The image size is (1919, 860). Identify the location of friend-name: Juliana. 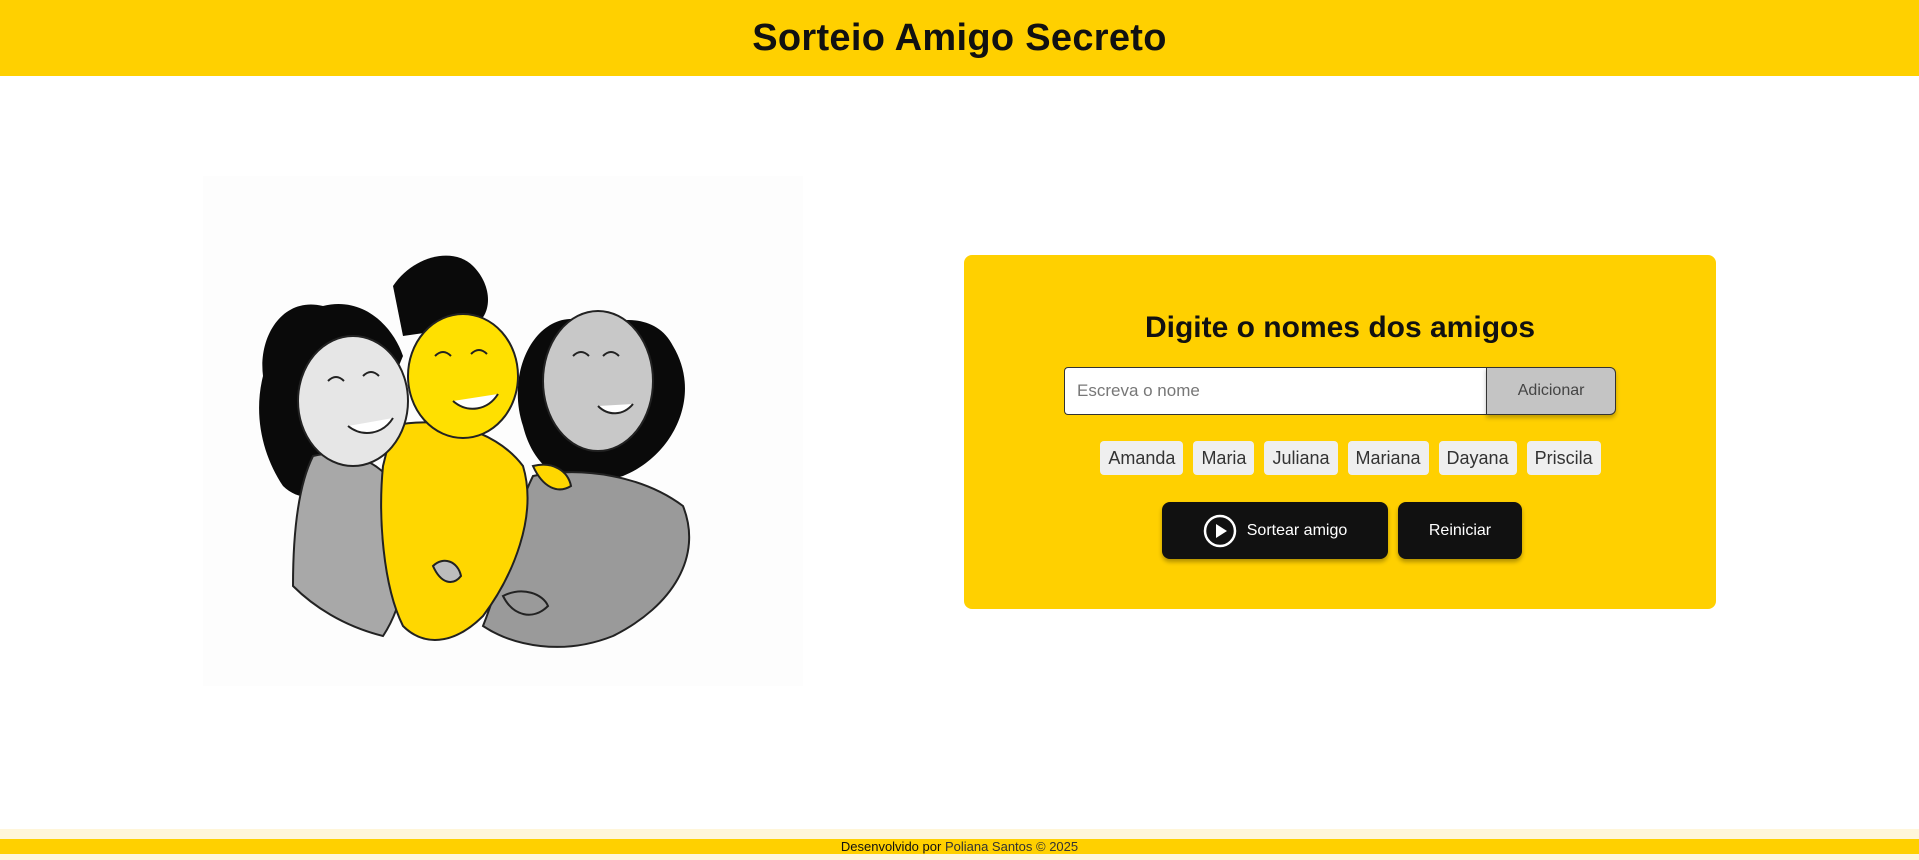
(1301, 458).